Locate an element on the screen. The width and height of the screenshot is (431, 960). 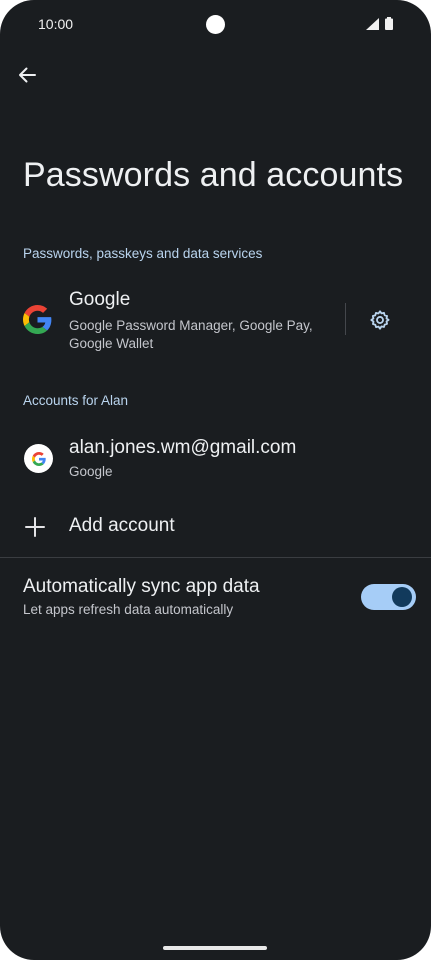
auto-sync-toggle is located at coordinates (388, 597).